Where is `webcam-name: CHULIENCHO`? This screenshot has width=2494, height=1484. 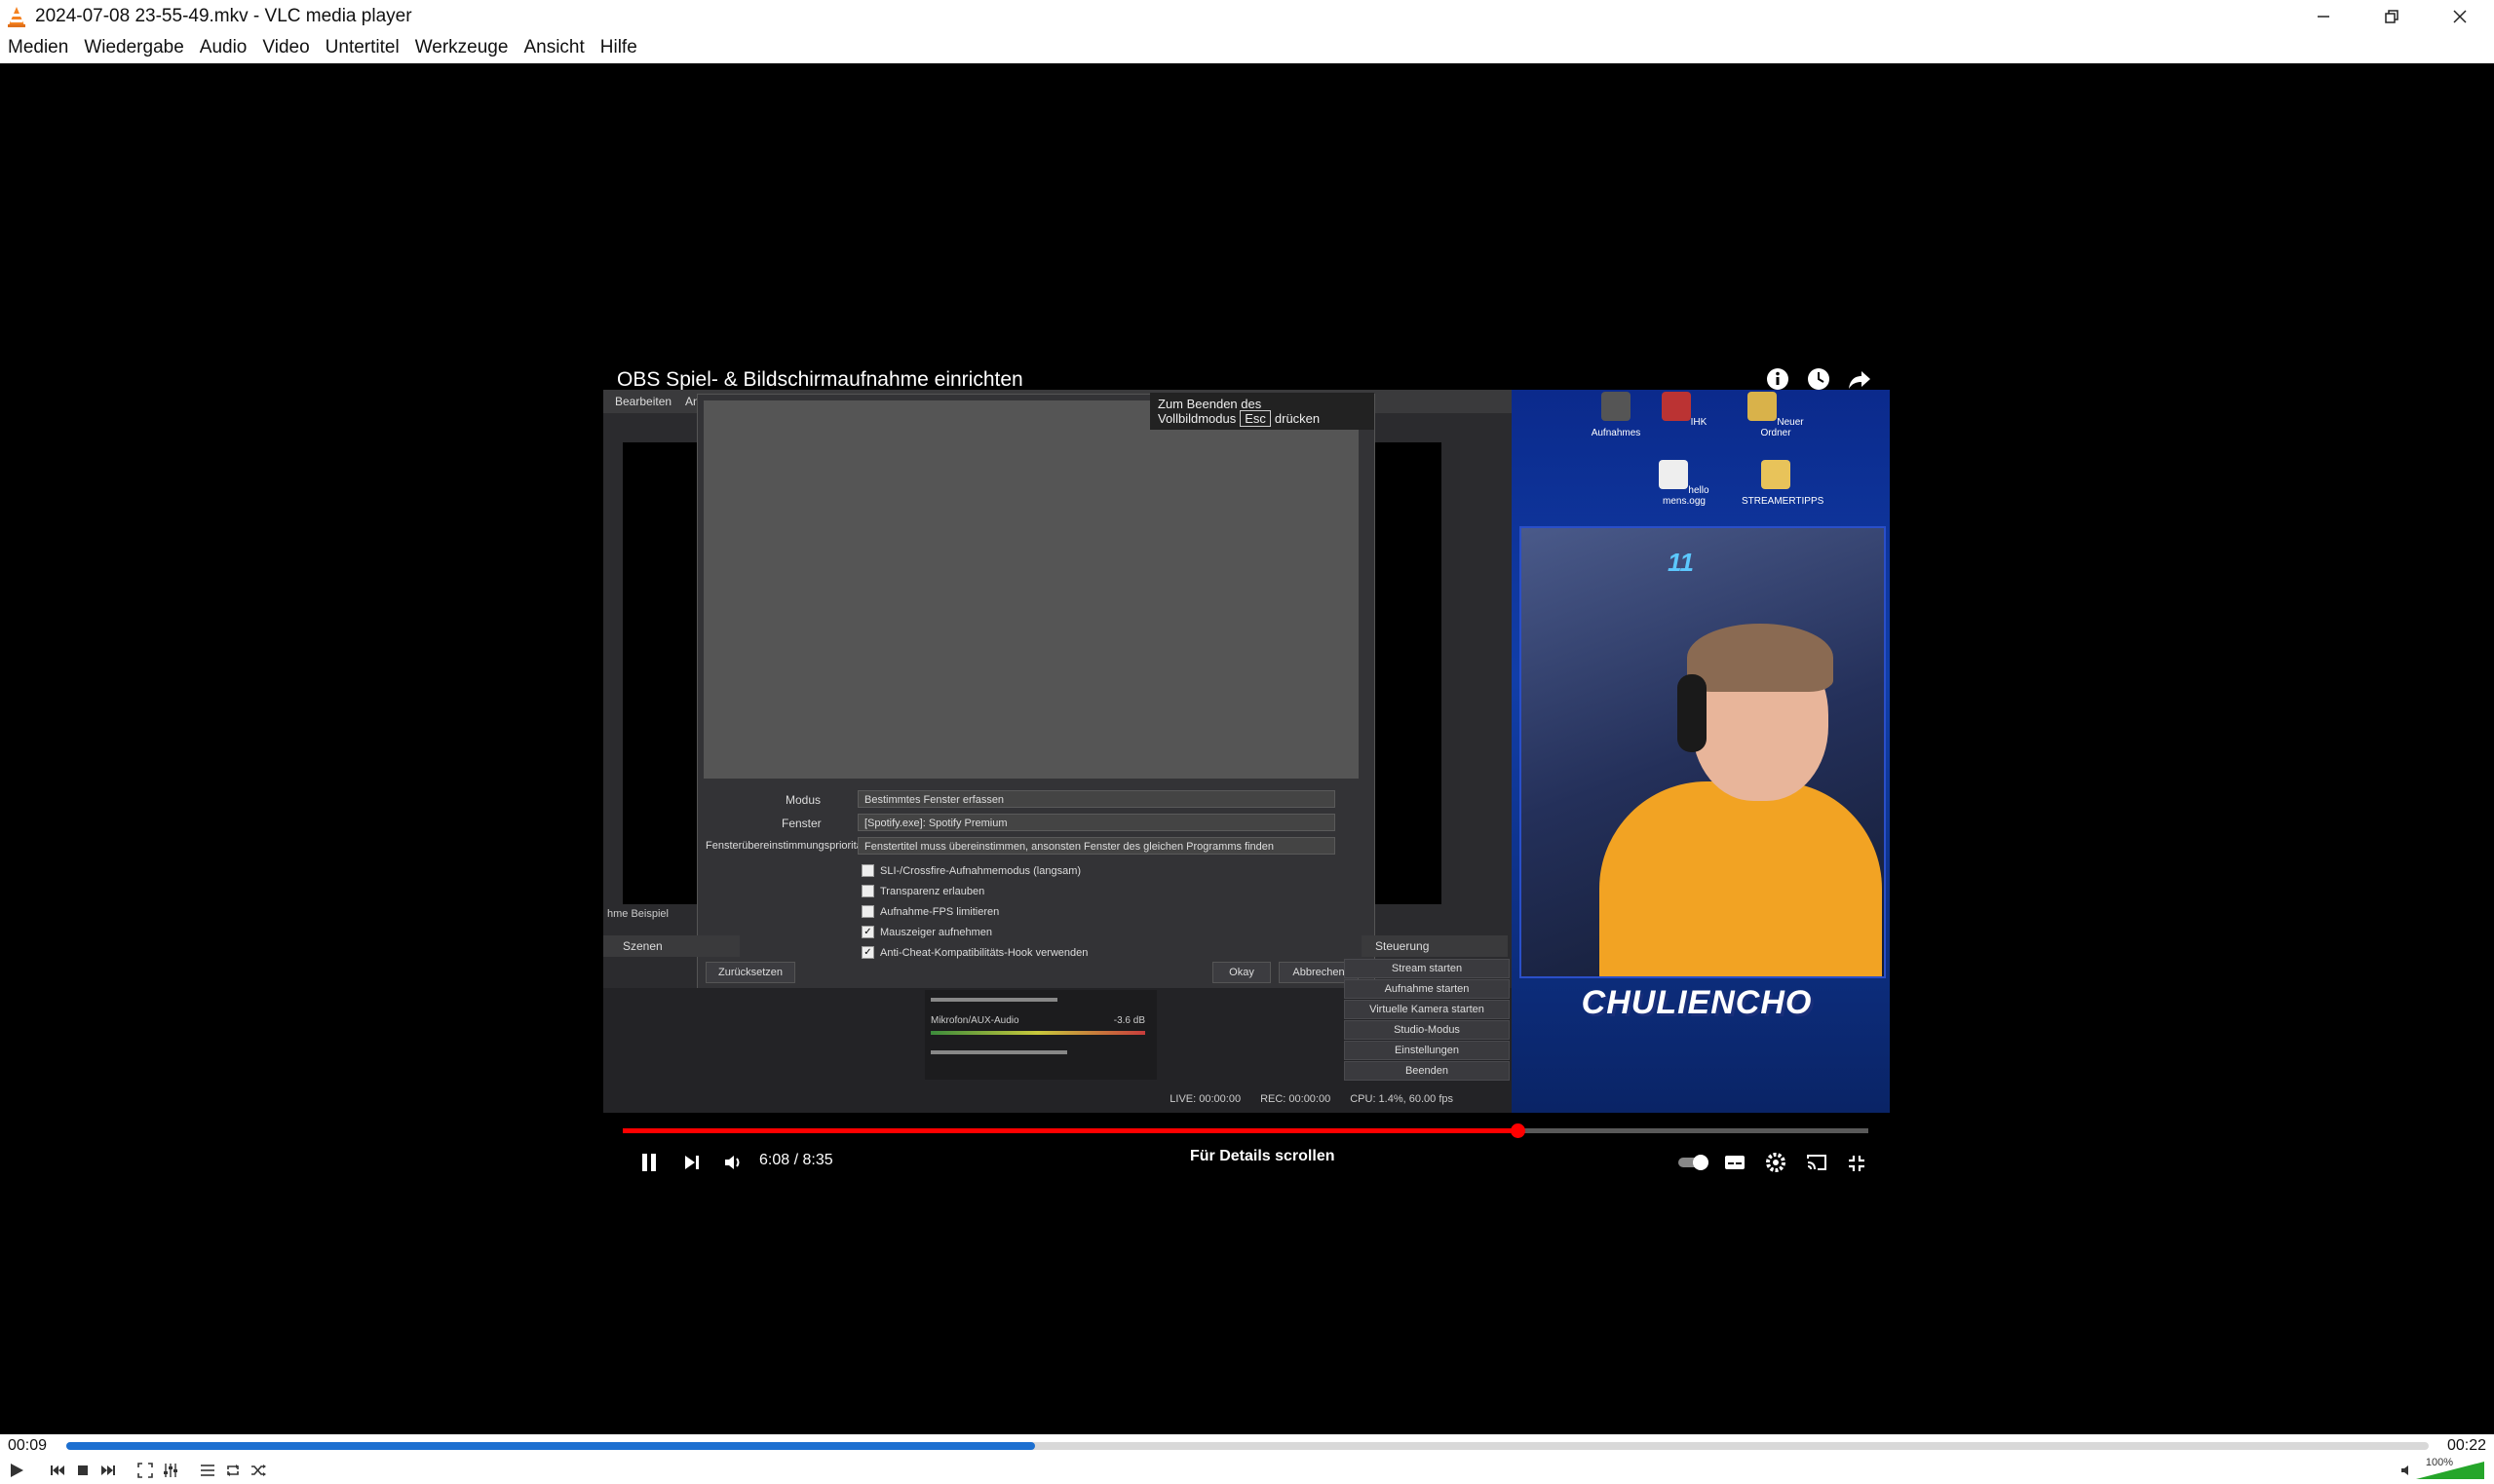 webcam-name: CHULIENCHO is located at coordinates (1697, 1002).